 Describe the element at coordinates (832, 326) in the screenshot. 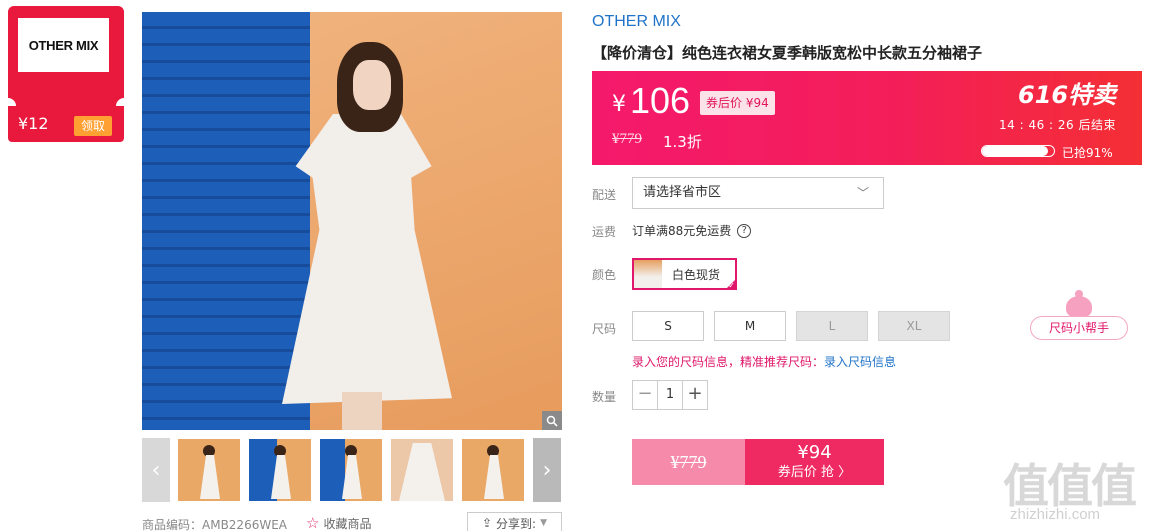

I see `size-option-l: L` at that location.